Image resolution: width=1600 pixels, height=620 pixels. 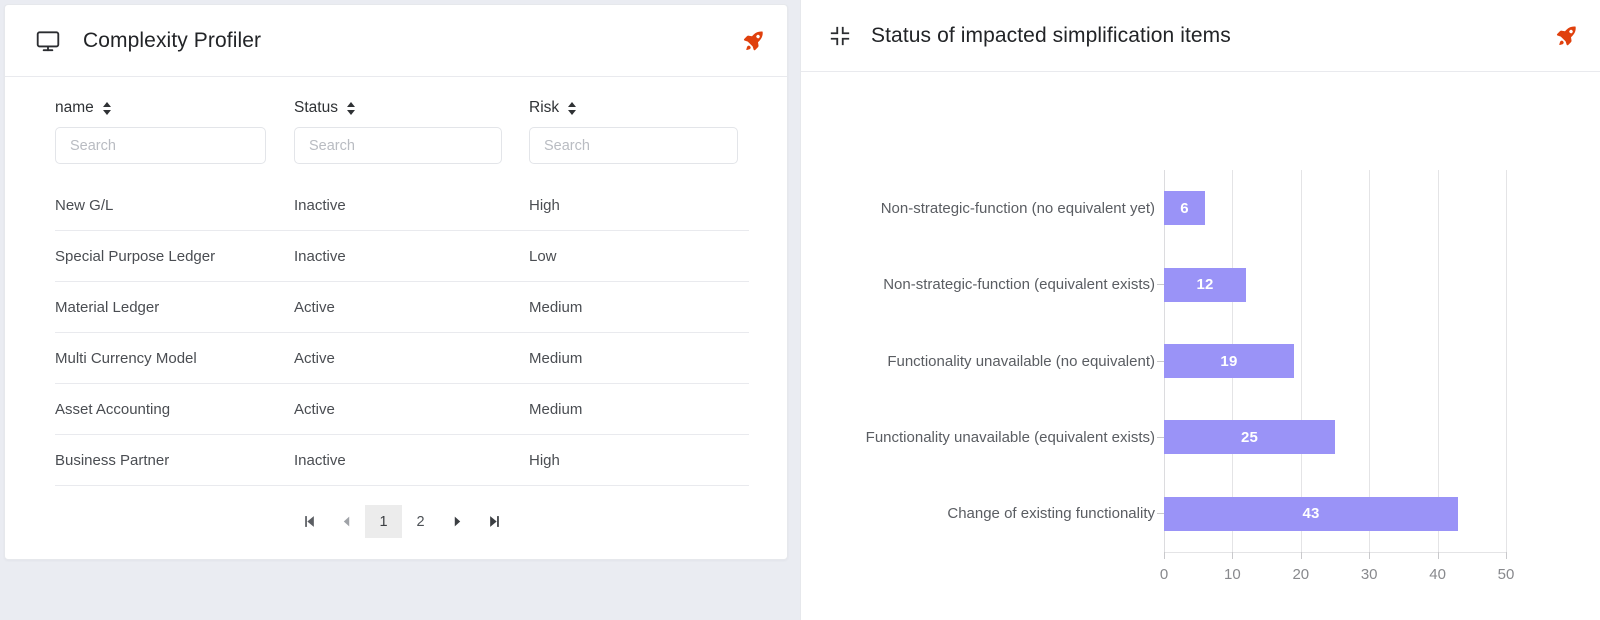 I want to click on table-row: New G/L Inactive High, so click(x=402, y=205).